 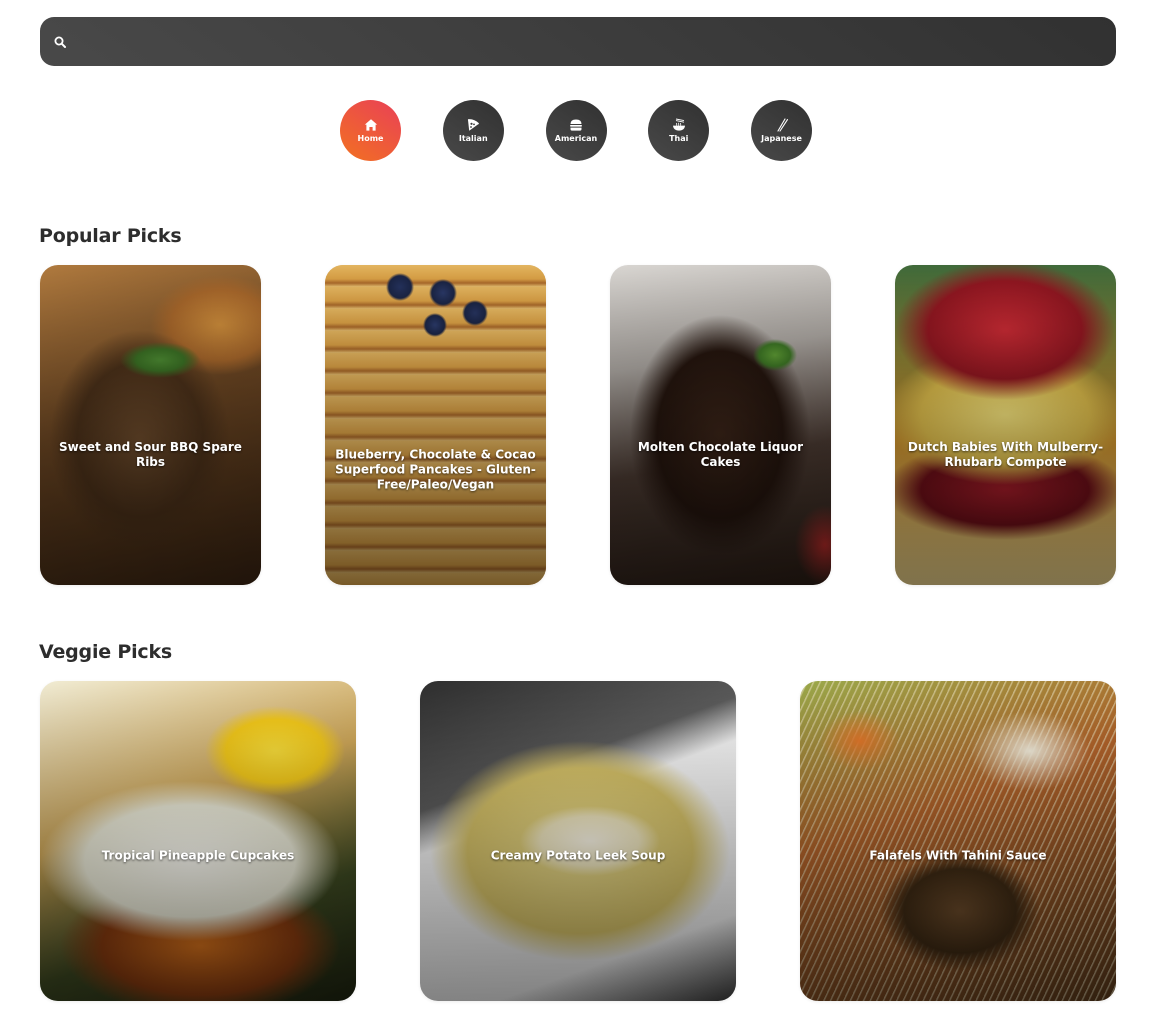 What do you see at coordinates (198, 841) in the screenshot?
I see `recipe-card: Tropical Pineapple Cupcakes` at bounding box center [198, 841].